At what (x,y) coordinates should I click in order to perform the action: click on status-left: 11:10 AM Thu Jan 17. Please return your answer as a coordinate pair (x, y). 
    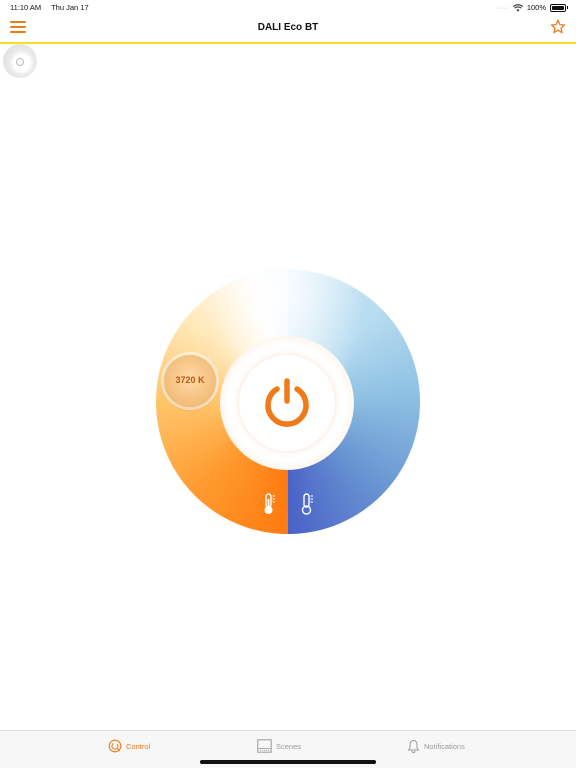
    Looking at the image, I should click on (53, 7).